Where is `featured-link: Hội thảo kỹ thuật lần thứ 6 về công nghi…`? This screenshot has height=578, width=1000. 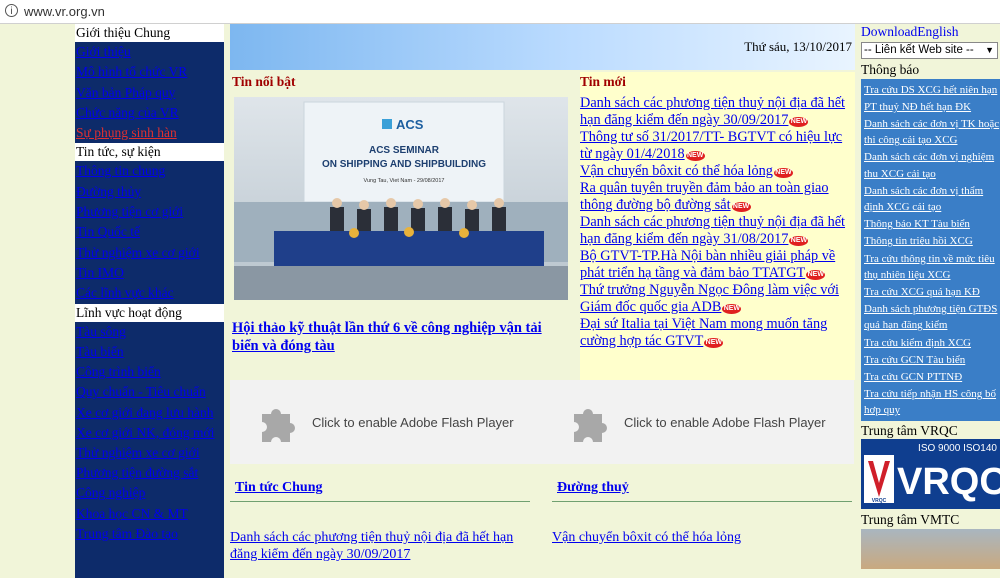 featured-link: Hội thảo kỹ thuật lần thứ 6 về công nghi… is located at coordinates (397, 337).